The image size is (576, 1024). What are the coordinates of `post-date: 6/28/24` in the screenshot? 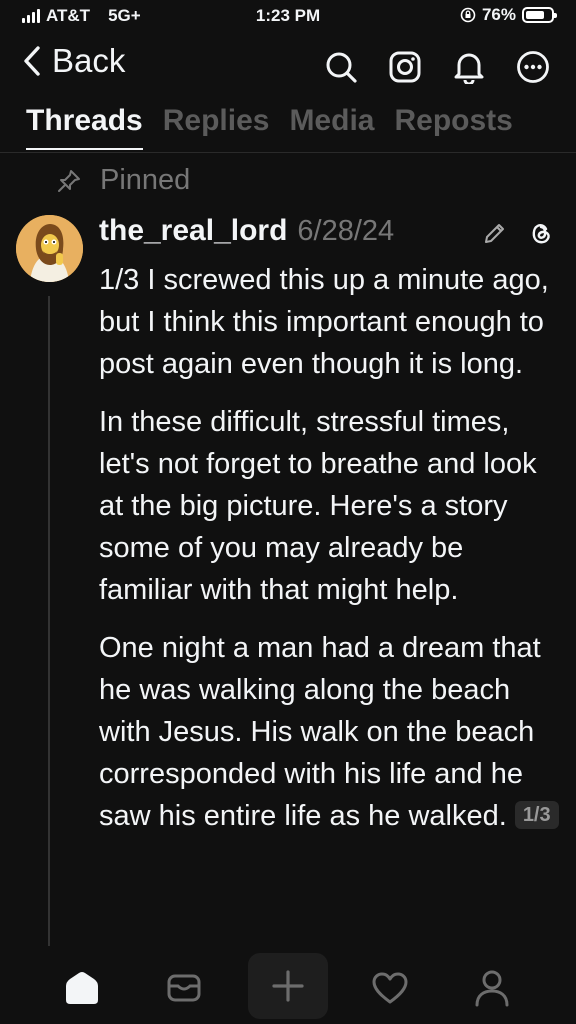 It's located at (346, 231).